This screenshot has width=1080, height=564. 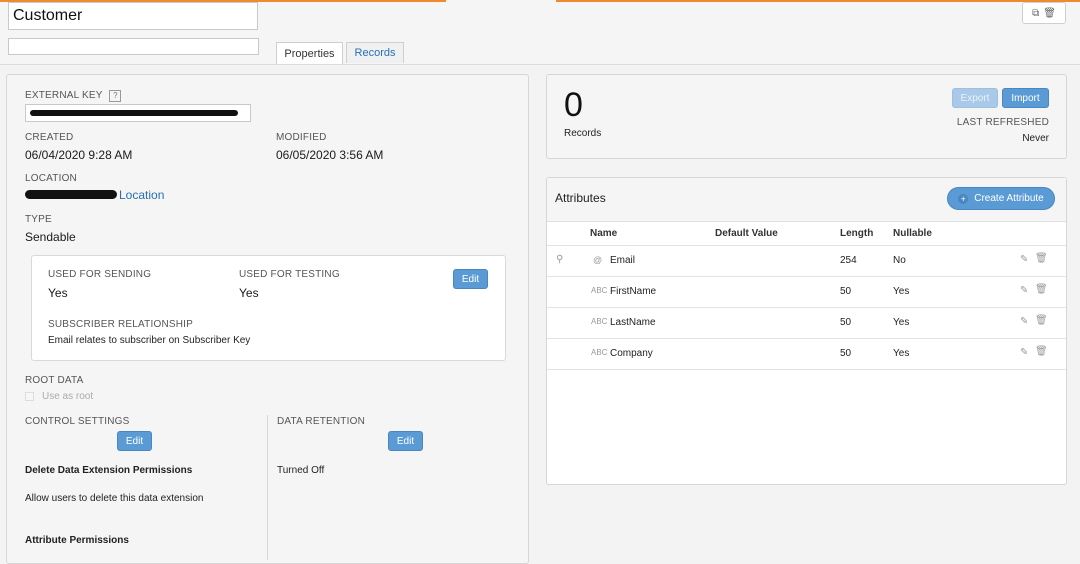 I want to click on import-button: Import, so click(x=1025, y=98).